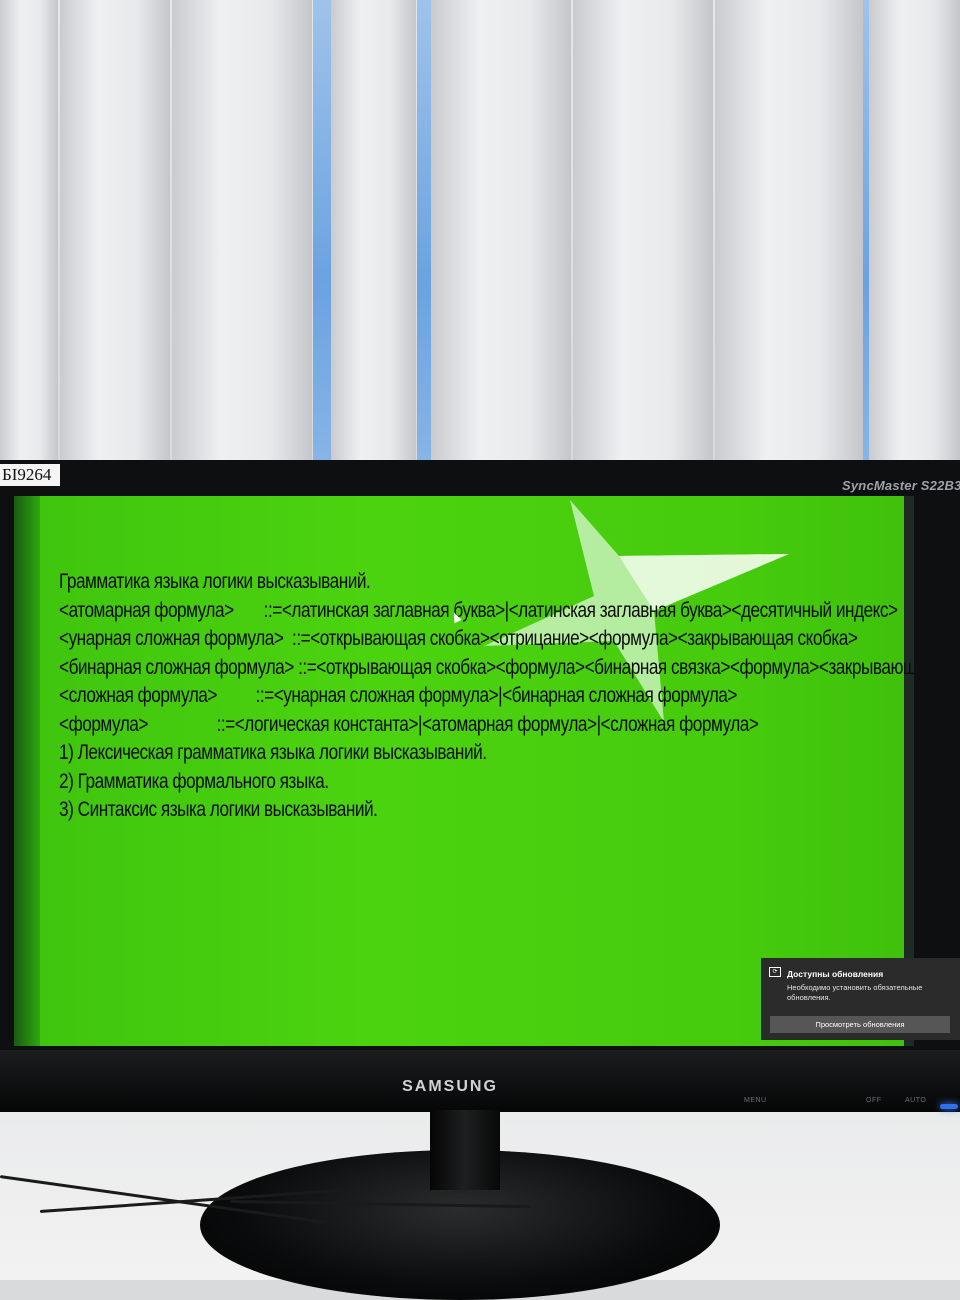 The image size is (960, 1300). Describe the element at coordinates (901, 485) in the screenshot. I see `monitor-model-label: SyncMaster S22B300` at that location.